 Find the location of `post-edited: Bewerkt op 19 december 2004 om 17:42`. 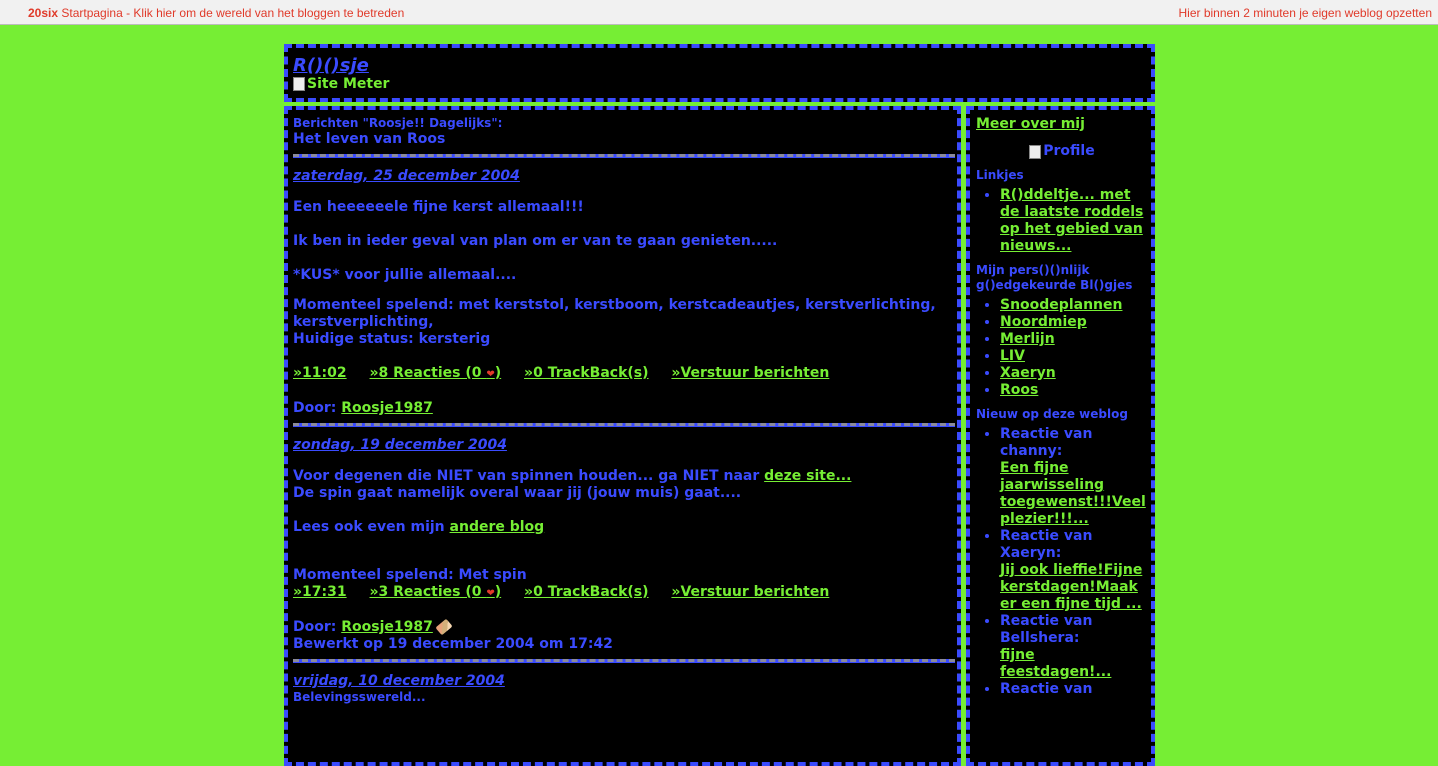

post-edited: Bewerkt op 19 december 2004 om 17:42 is located at coordinates (453, 644).